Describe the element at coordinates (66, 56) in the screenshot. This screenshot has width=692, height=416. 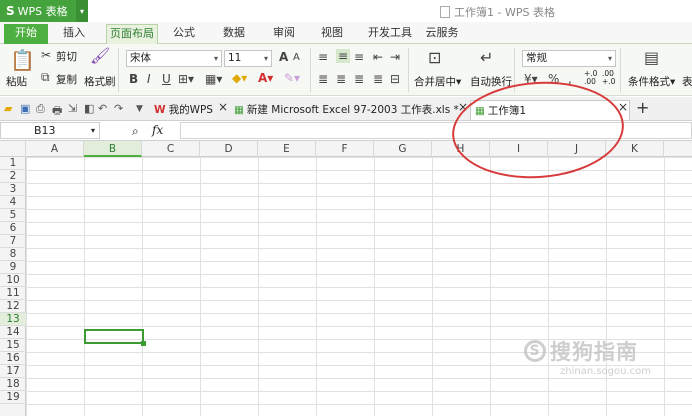
I see `cut-button: 剪切` at that location.